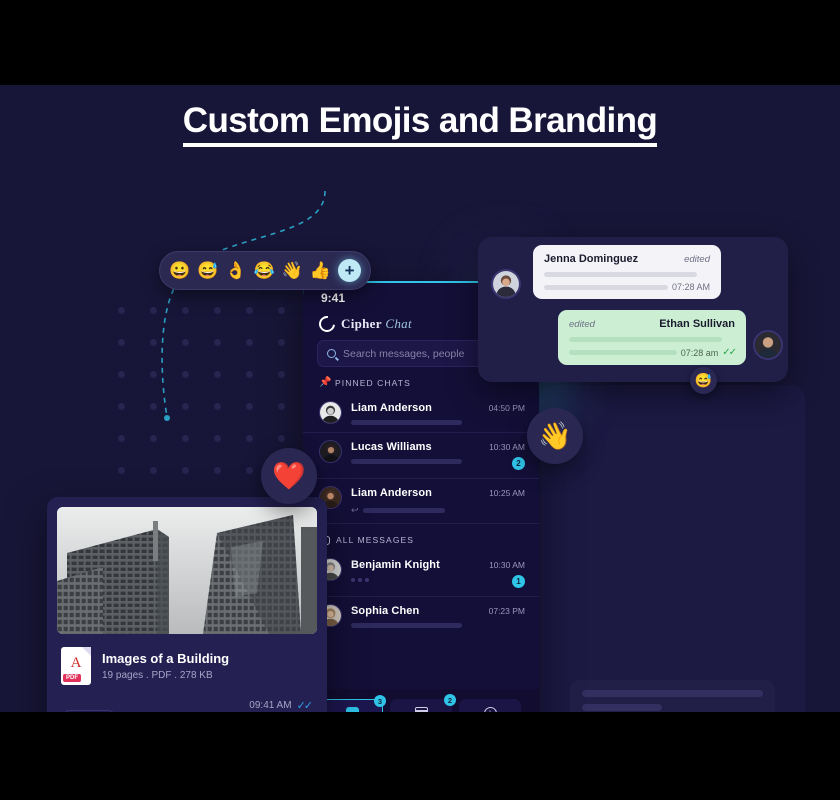  Describe the element at coordinates (375, 540) in the screenshot. I see `section-label: ALL MESSAGES` at that location.